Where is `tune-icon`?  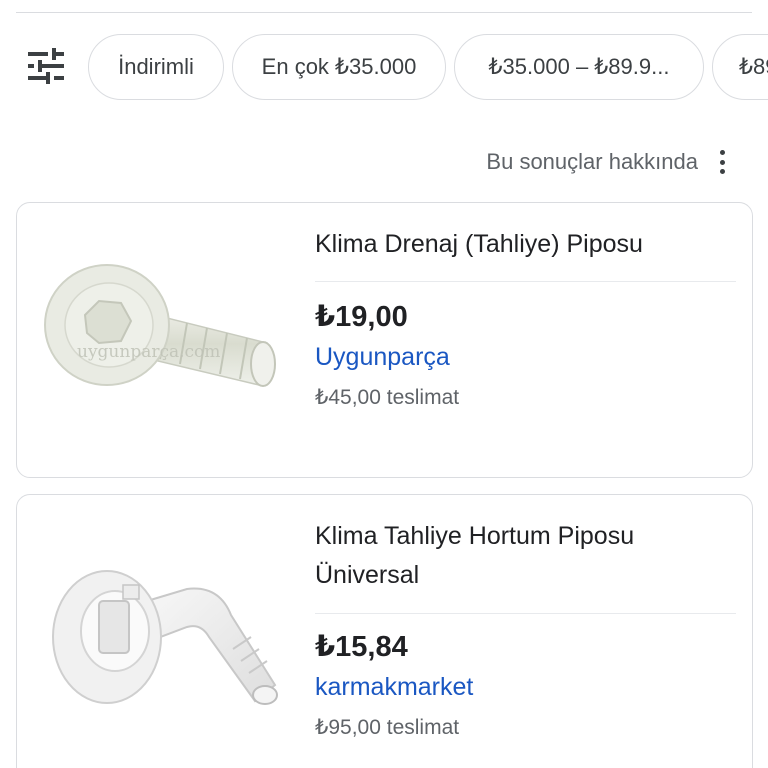 tune-icon is located at coordinates (46, 66).